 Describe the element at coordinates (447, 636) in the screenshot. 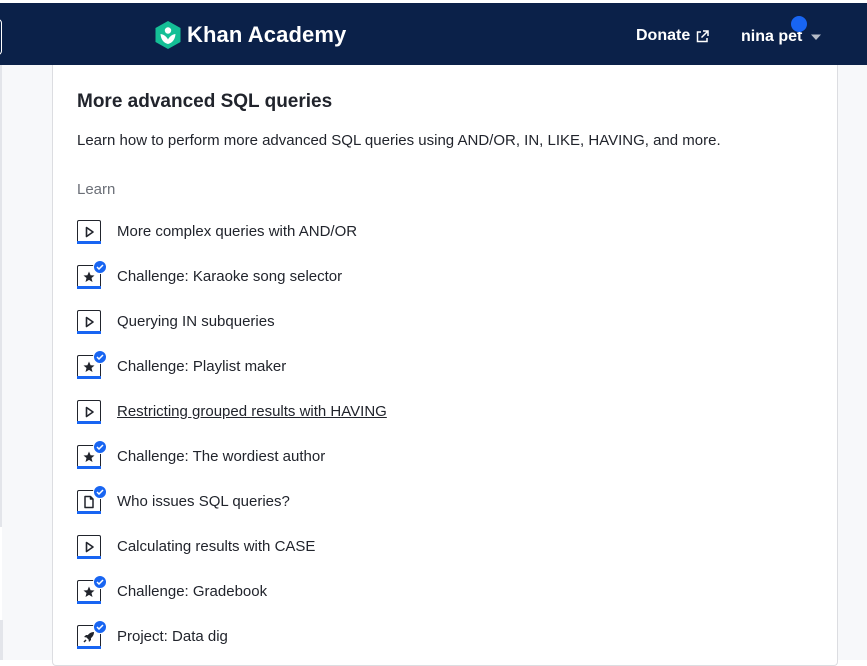

I see `content-item: Project: Data dig` at that location.